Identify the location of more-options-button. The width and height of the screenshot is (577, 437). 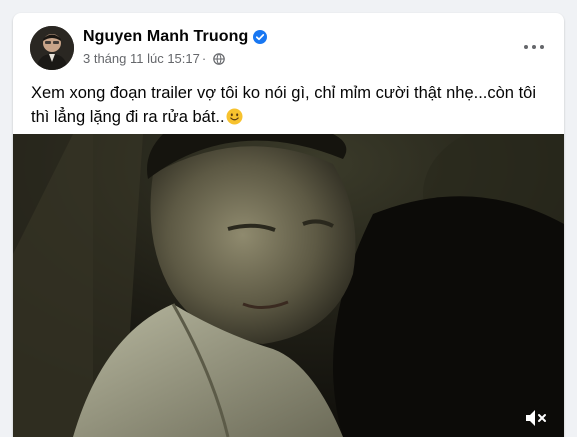
(534, 47).